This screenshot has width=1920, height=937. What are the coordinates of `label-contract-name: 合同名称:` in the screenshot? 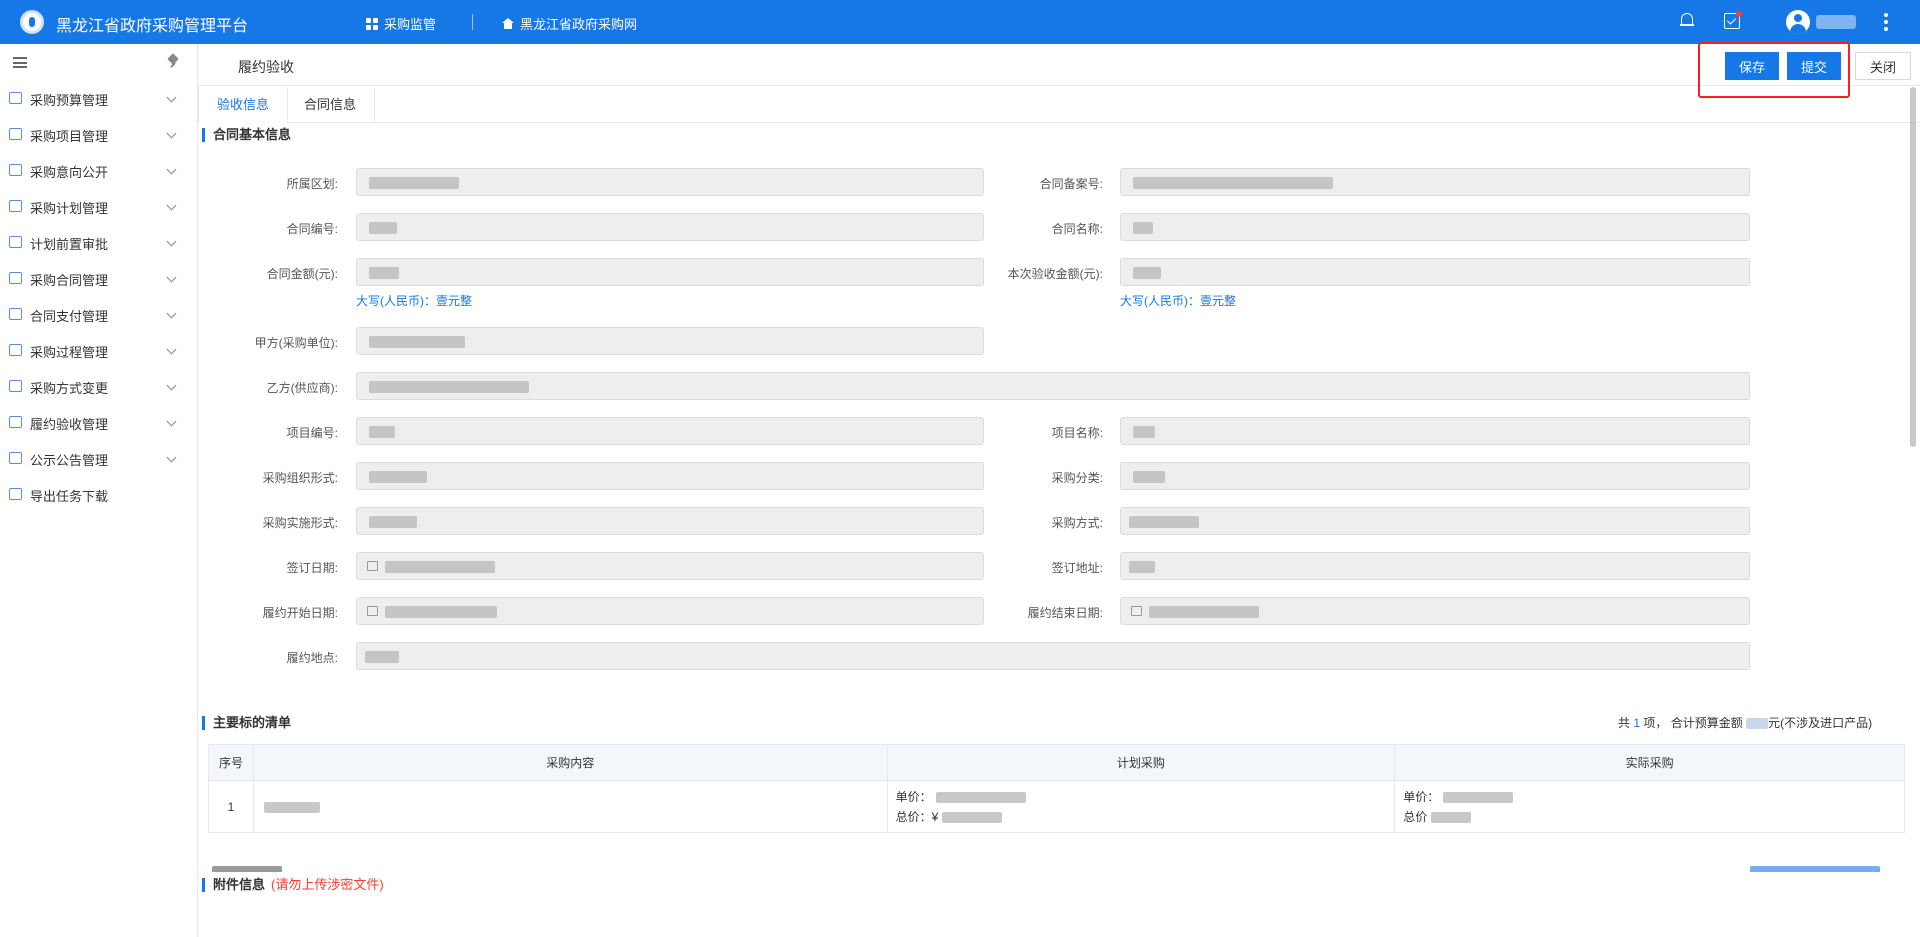 It's located at (1077, 229).